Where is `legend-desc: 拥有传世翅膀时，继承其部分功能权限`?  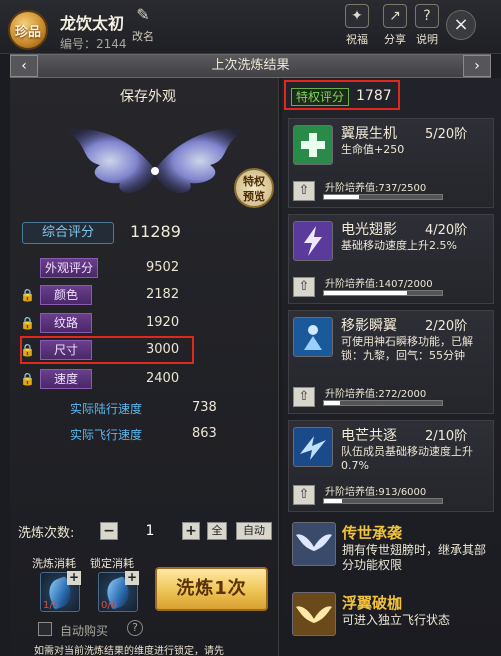 legend-desc: 拥有传世翅膀时，继承其部分功能权限 is located at coordinates (414, 557).